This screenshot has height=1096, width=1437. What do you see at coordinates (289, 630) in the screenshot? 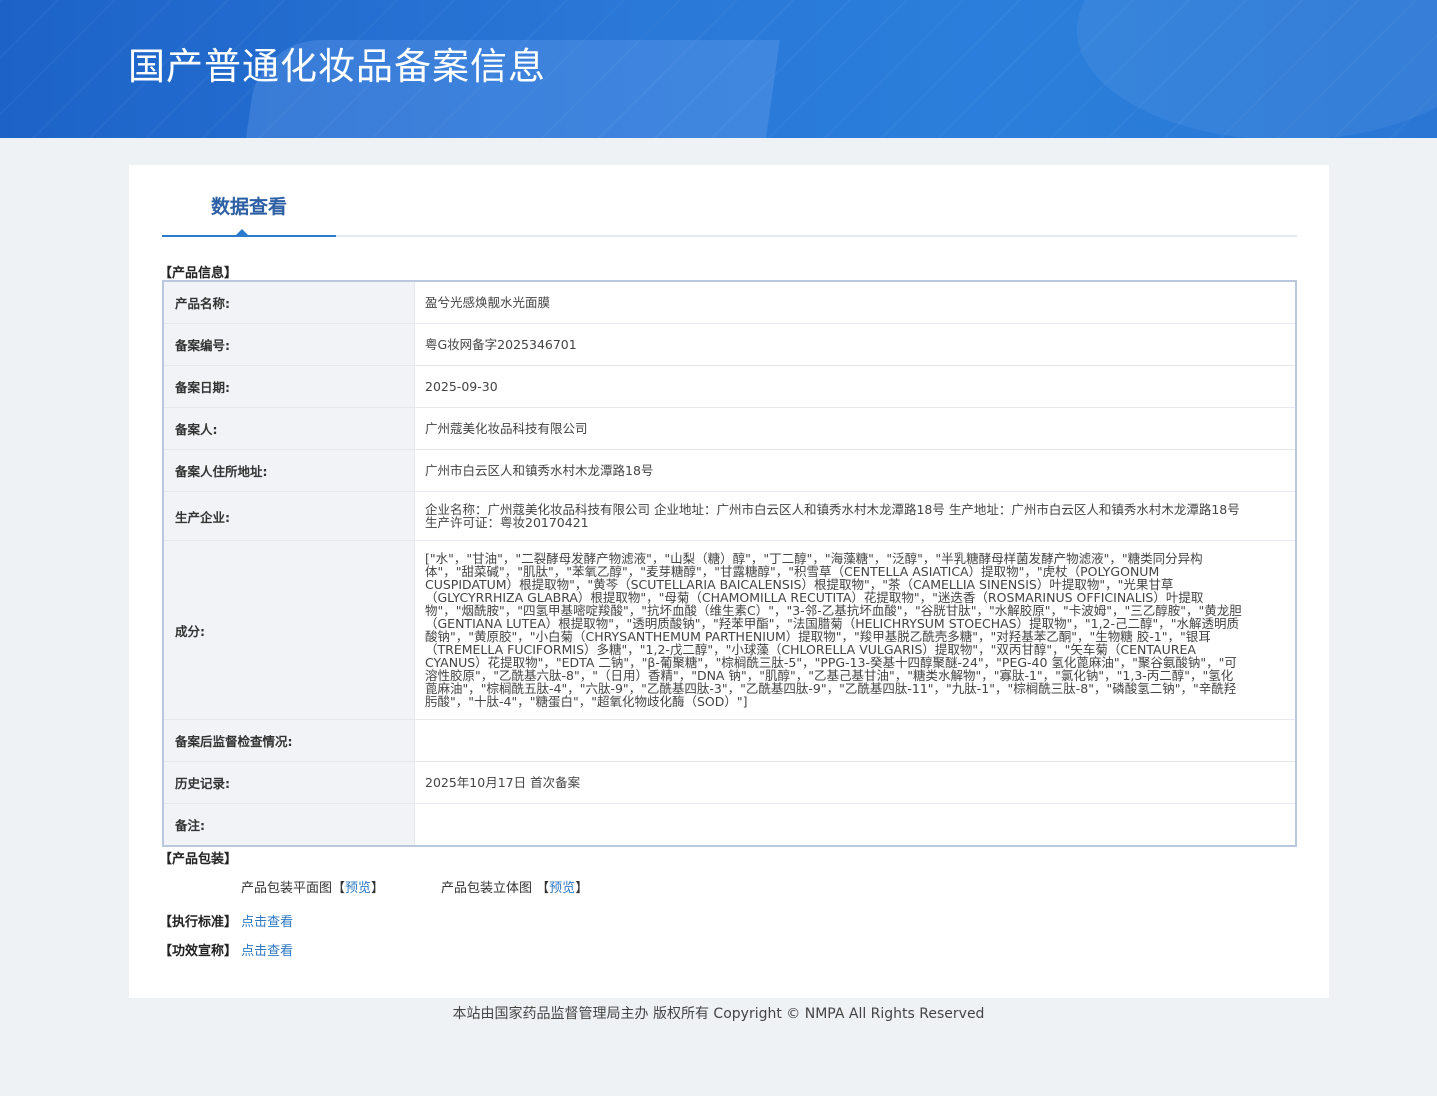
I see `field-label-ingredients: 成分:` at bounding box center [289, 630].